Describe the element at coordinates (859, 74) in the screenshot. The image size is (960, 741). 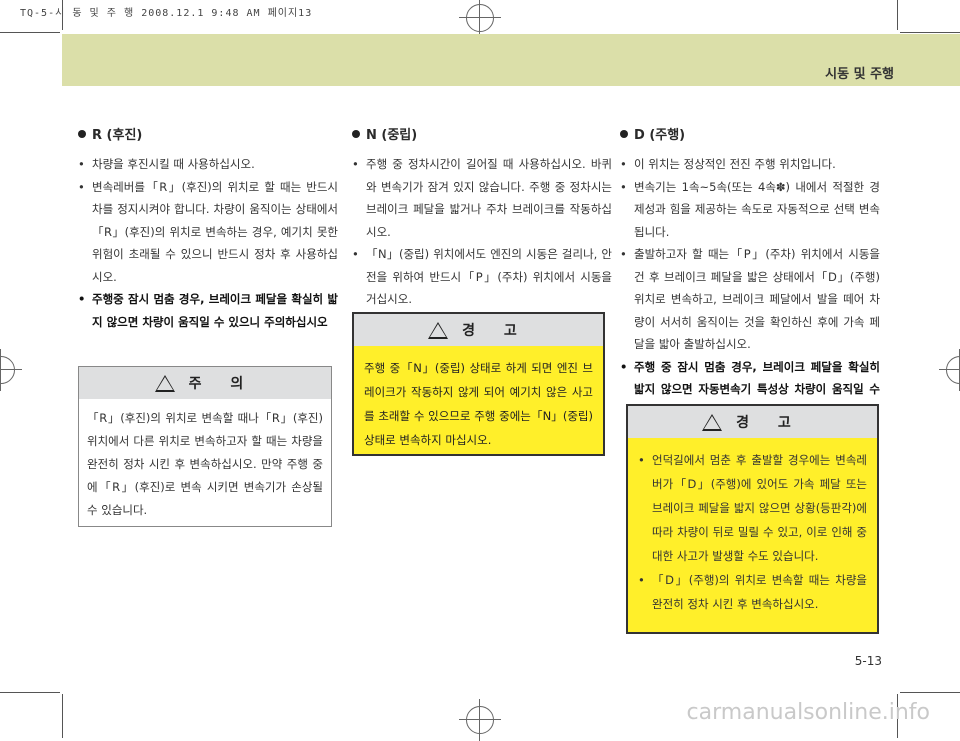
I see `header-title: 시동 및 주행` at that location.